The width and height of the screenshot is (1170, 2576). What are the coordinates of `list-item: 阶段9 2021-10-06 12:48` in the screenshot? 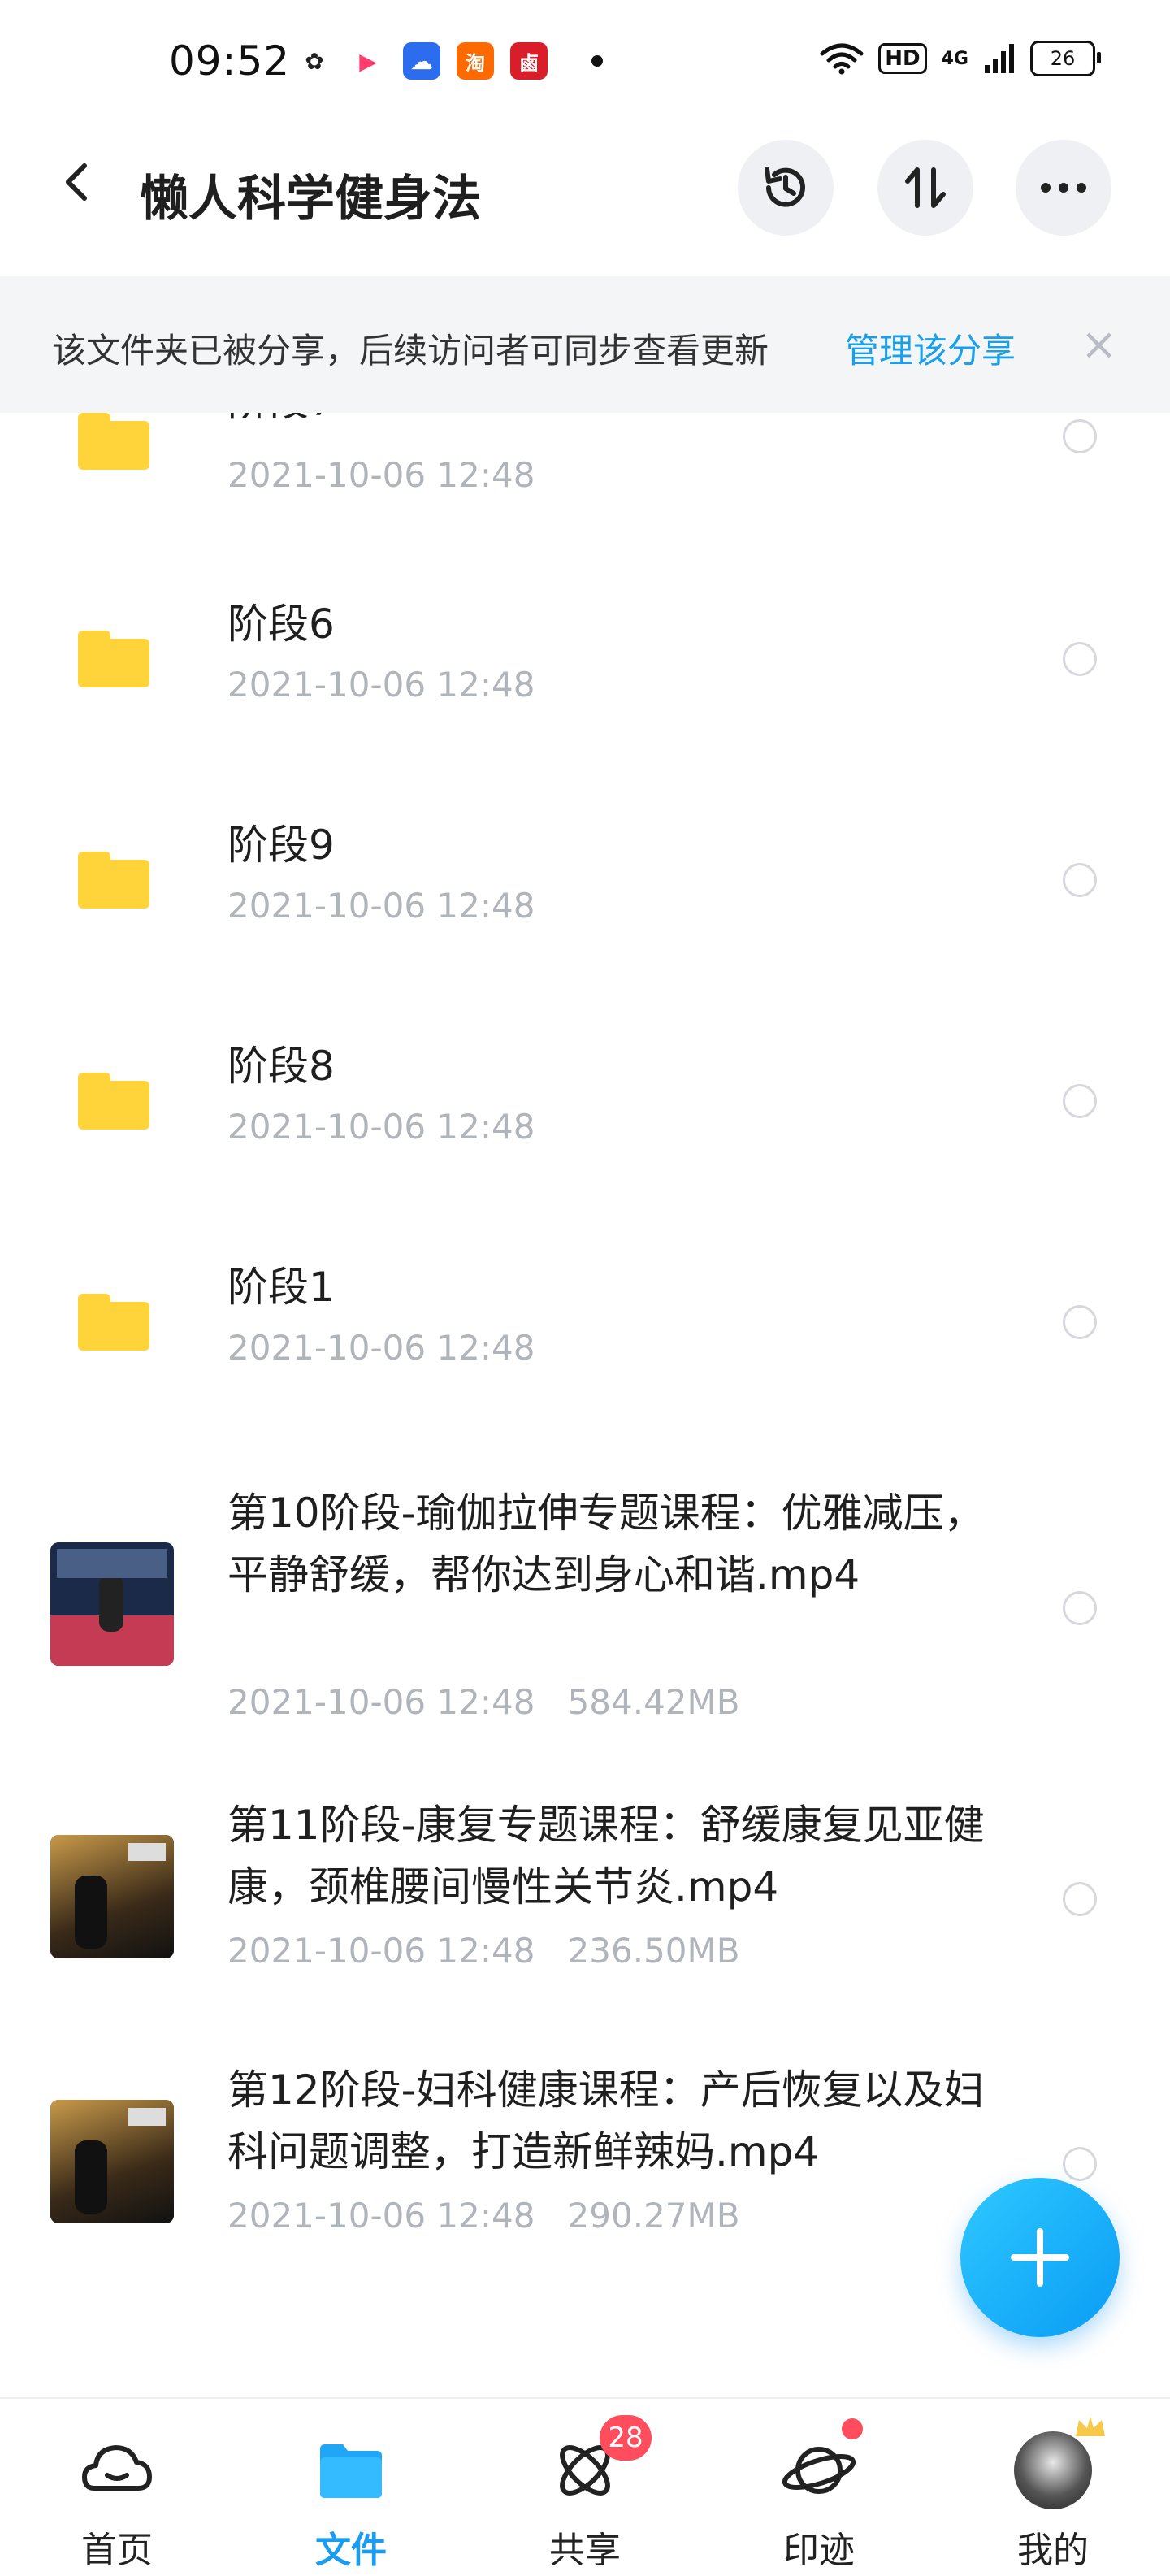 It's located at (585, 924).